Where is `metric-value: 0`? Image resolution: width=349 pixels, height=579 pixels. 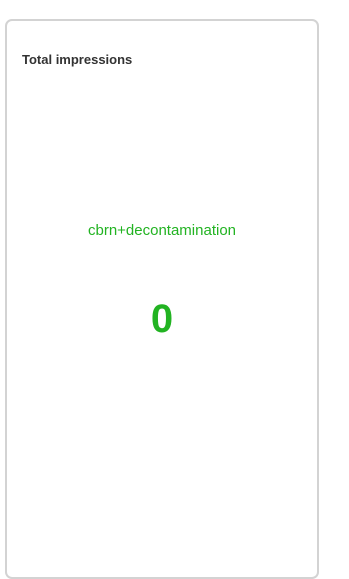
metric-value: 0 is located at coordinates (162, 319).